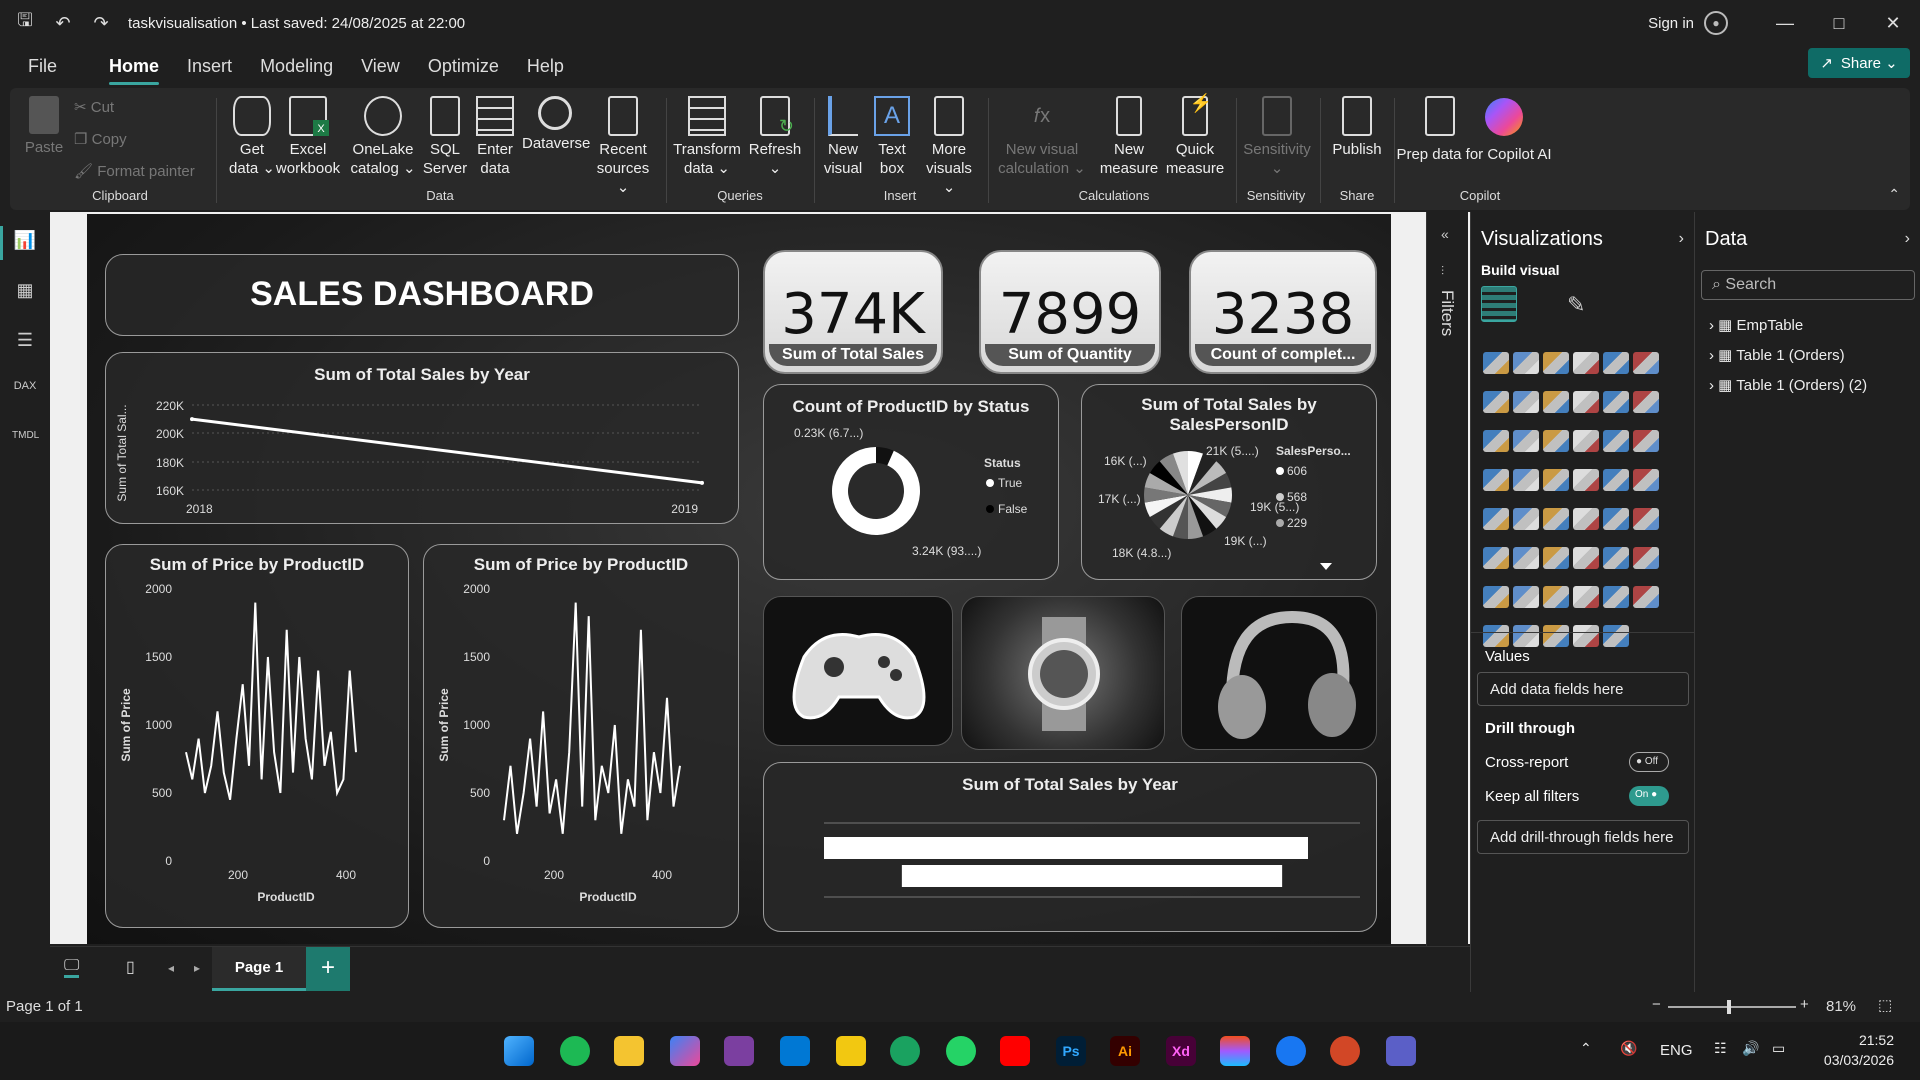 This screenshot has height=1080, width=1920. I want to click on user-icon: ●, so click(1716, 23).